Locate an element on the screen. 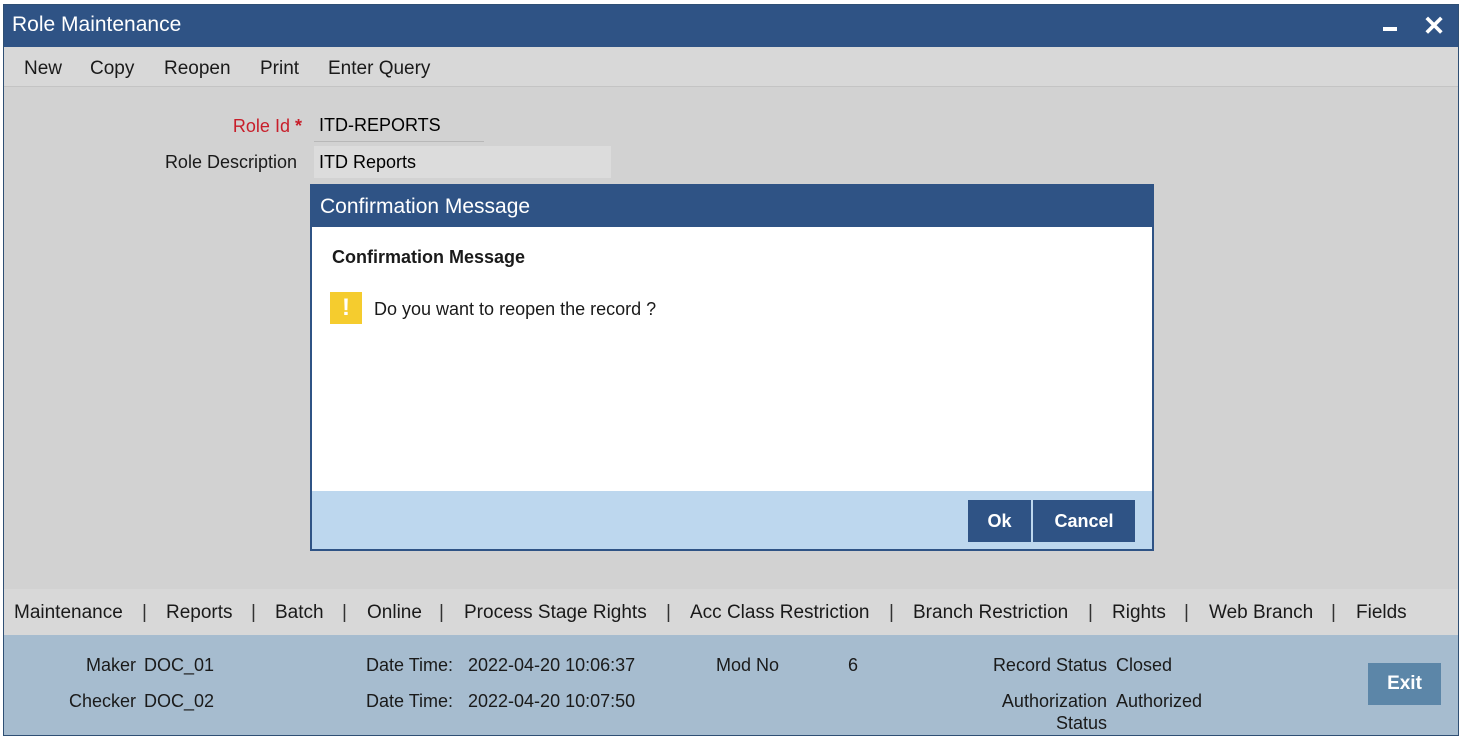  dialog-header: Confirmation Message is located at coordinates (732, 206).